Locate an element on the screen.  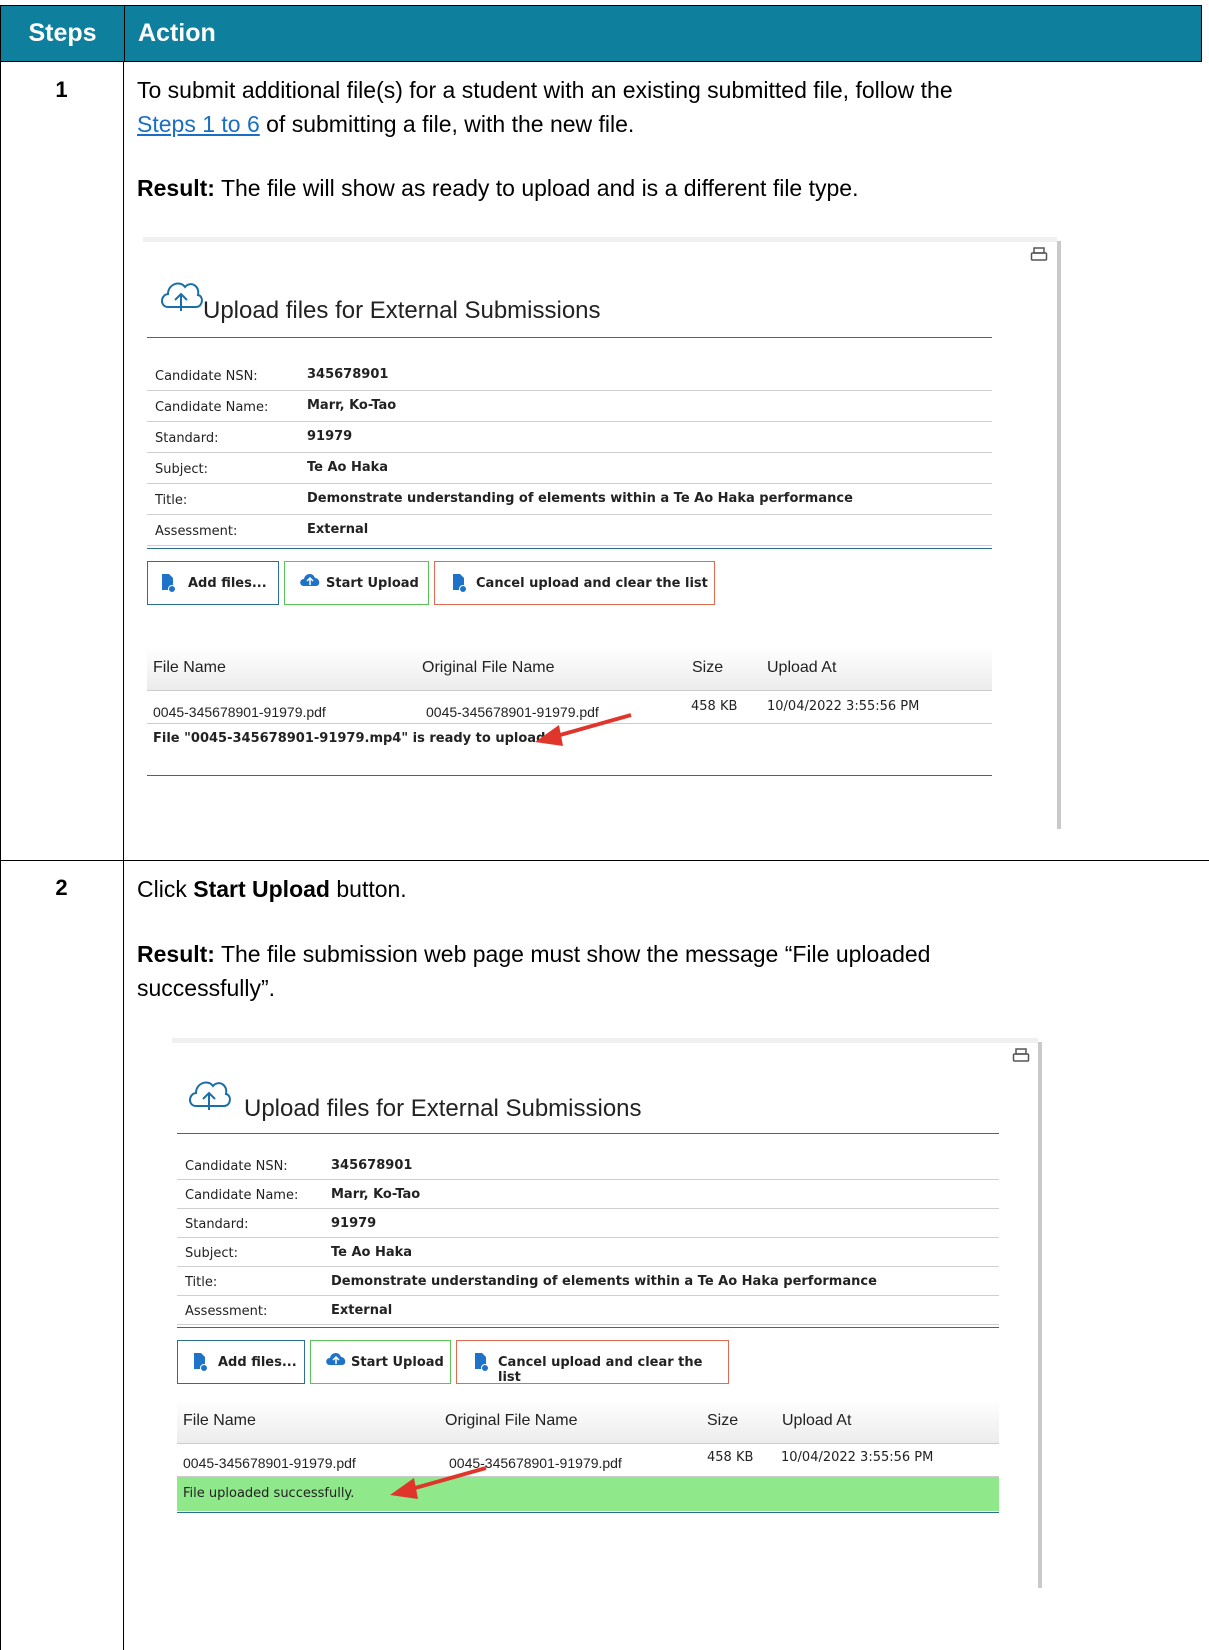
step1-text-post: of submitting a file, with the new file. is located at coordinates (450, 124).